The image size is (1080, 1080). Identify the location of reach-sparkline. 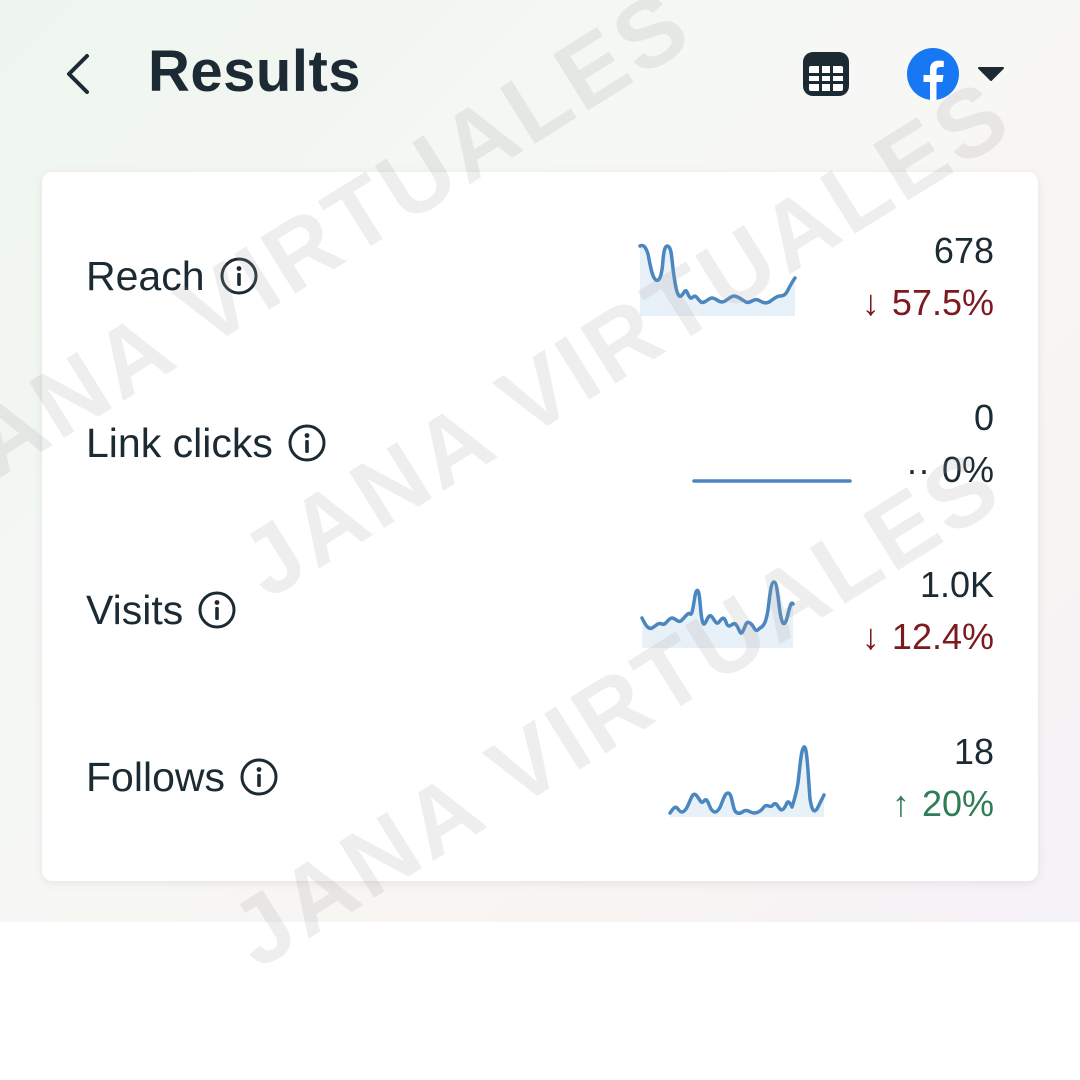
(717, 279).